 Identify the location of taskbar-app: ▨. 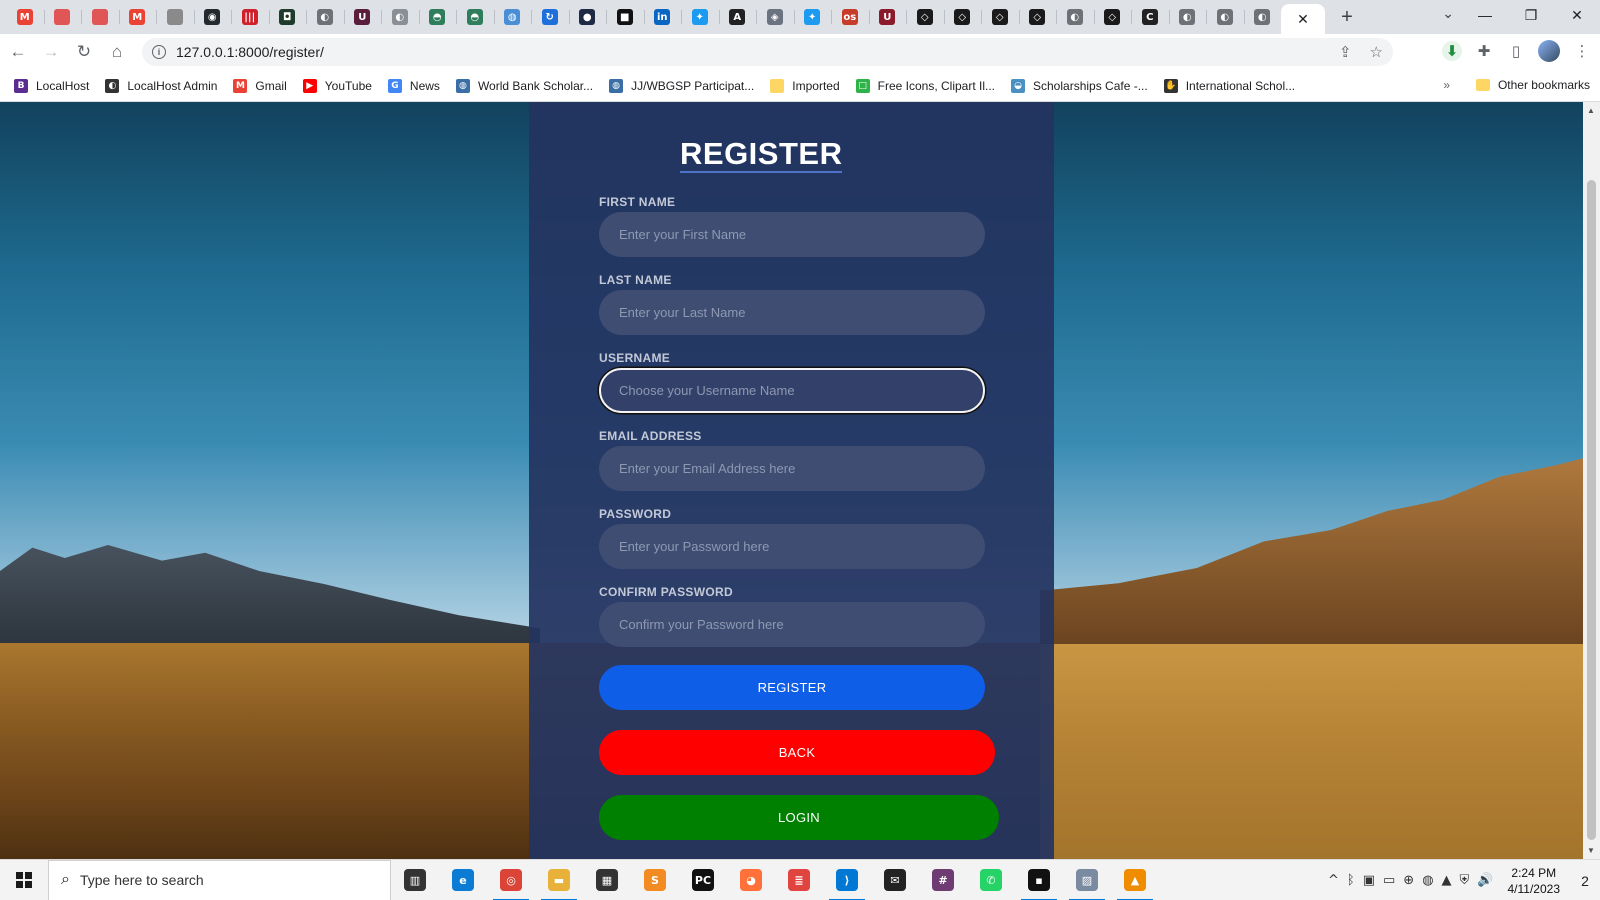
(1087, 880).